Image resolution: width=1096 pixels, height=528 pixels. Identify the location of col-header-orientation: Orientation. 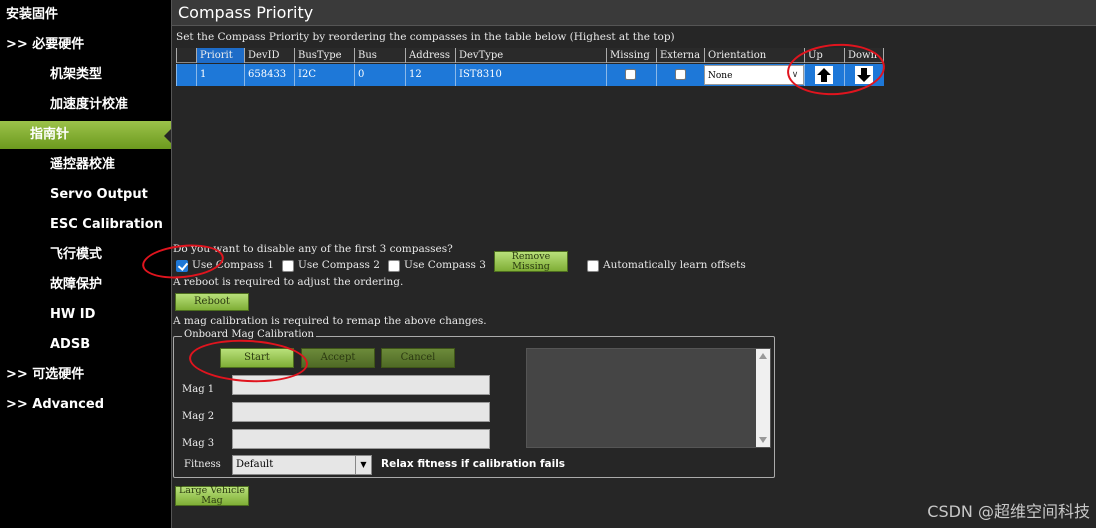
(754, 55).